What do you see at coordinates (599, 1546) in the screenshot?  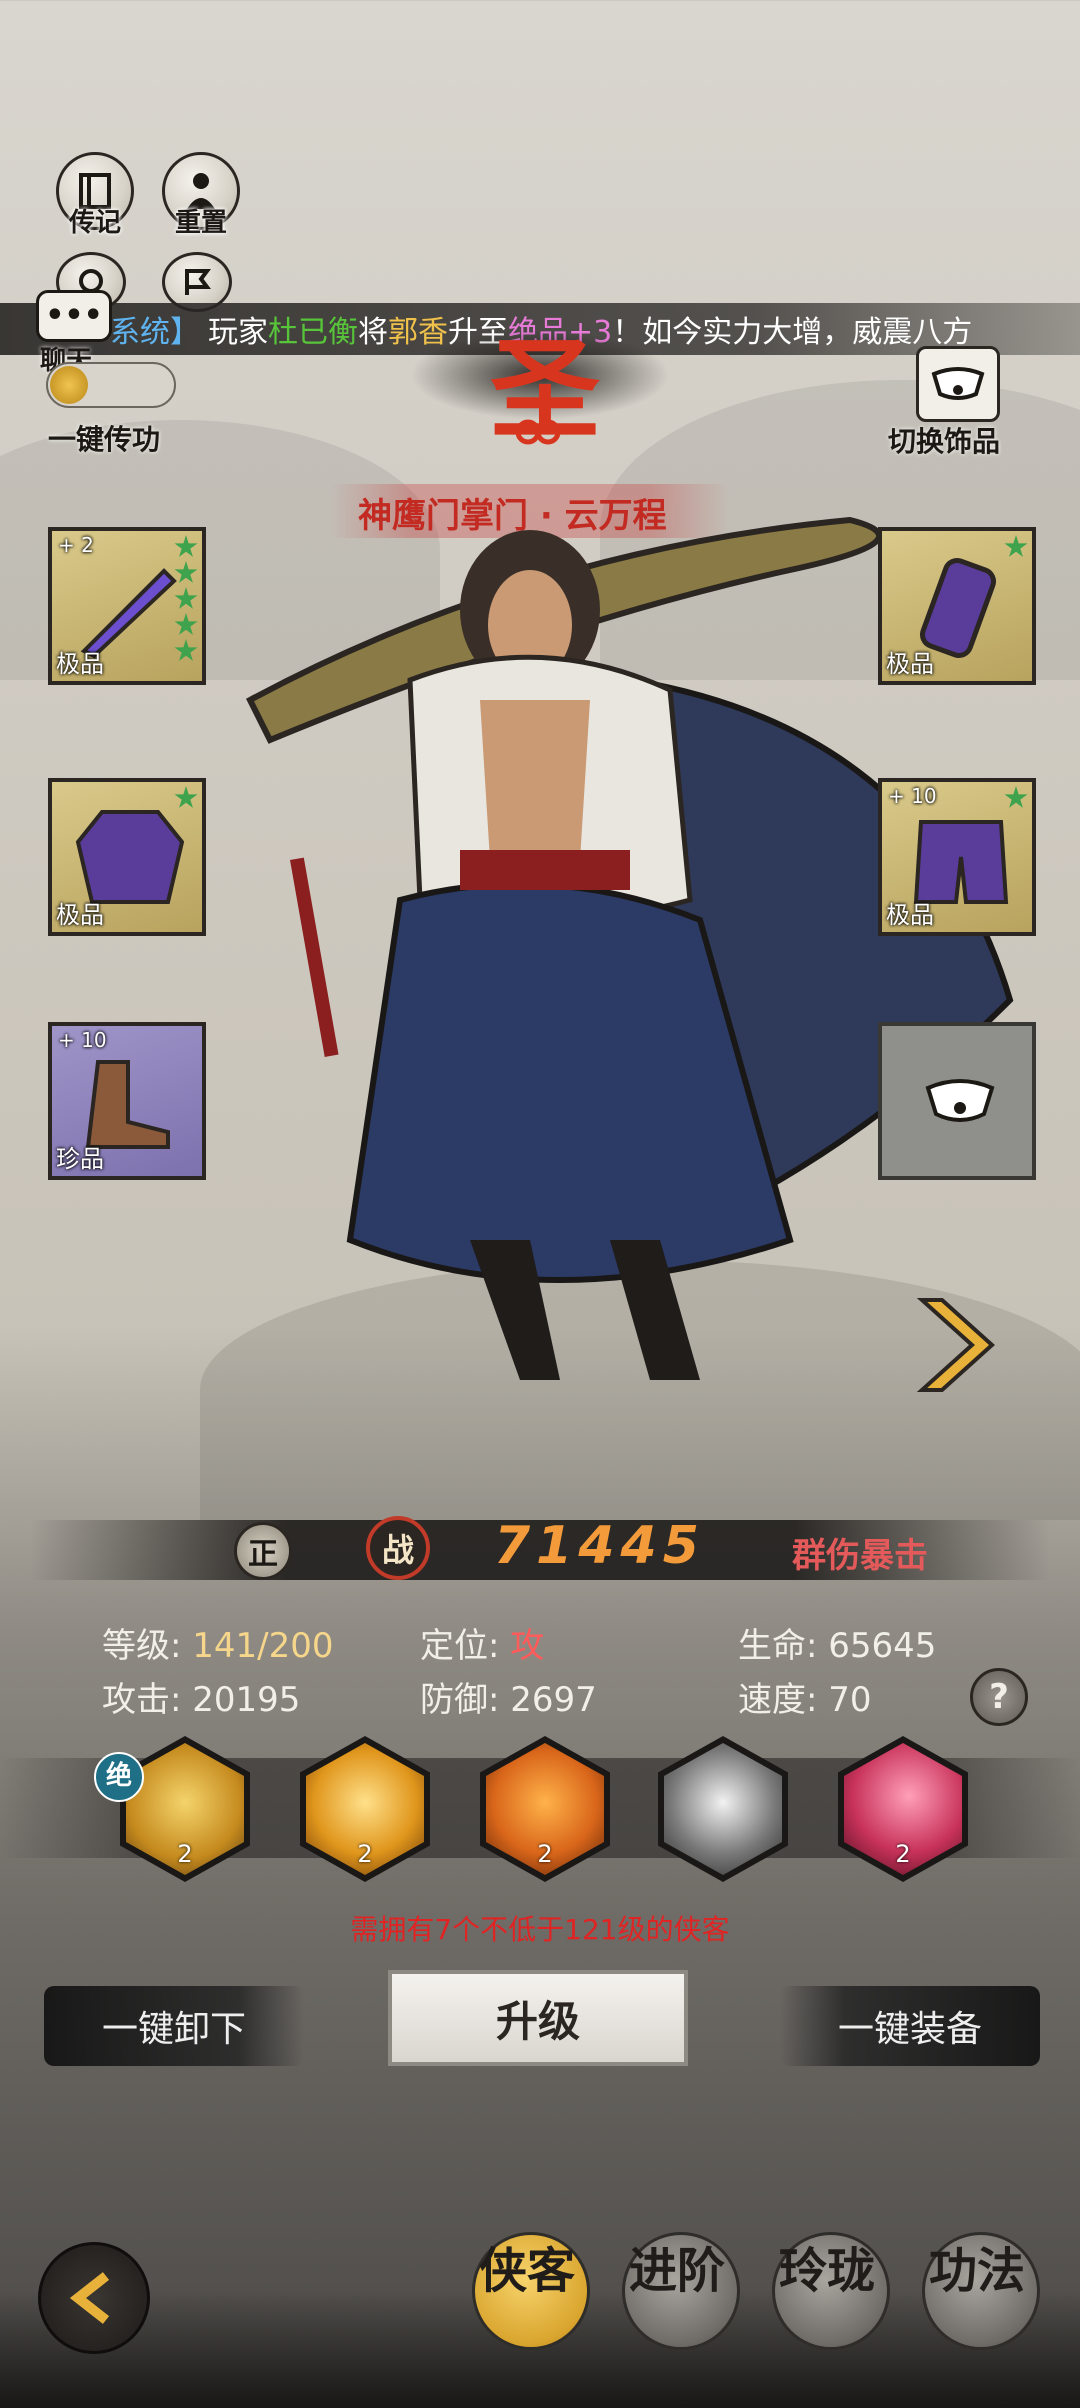 I see `power-value: 71445` at bounding box center [599, 1546].